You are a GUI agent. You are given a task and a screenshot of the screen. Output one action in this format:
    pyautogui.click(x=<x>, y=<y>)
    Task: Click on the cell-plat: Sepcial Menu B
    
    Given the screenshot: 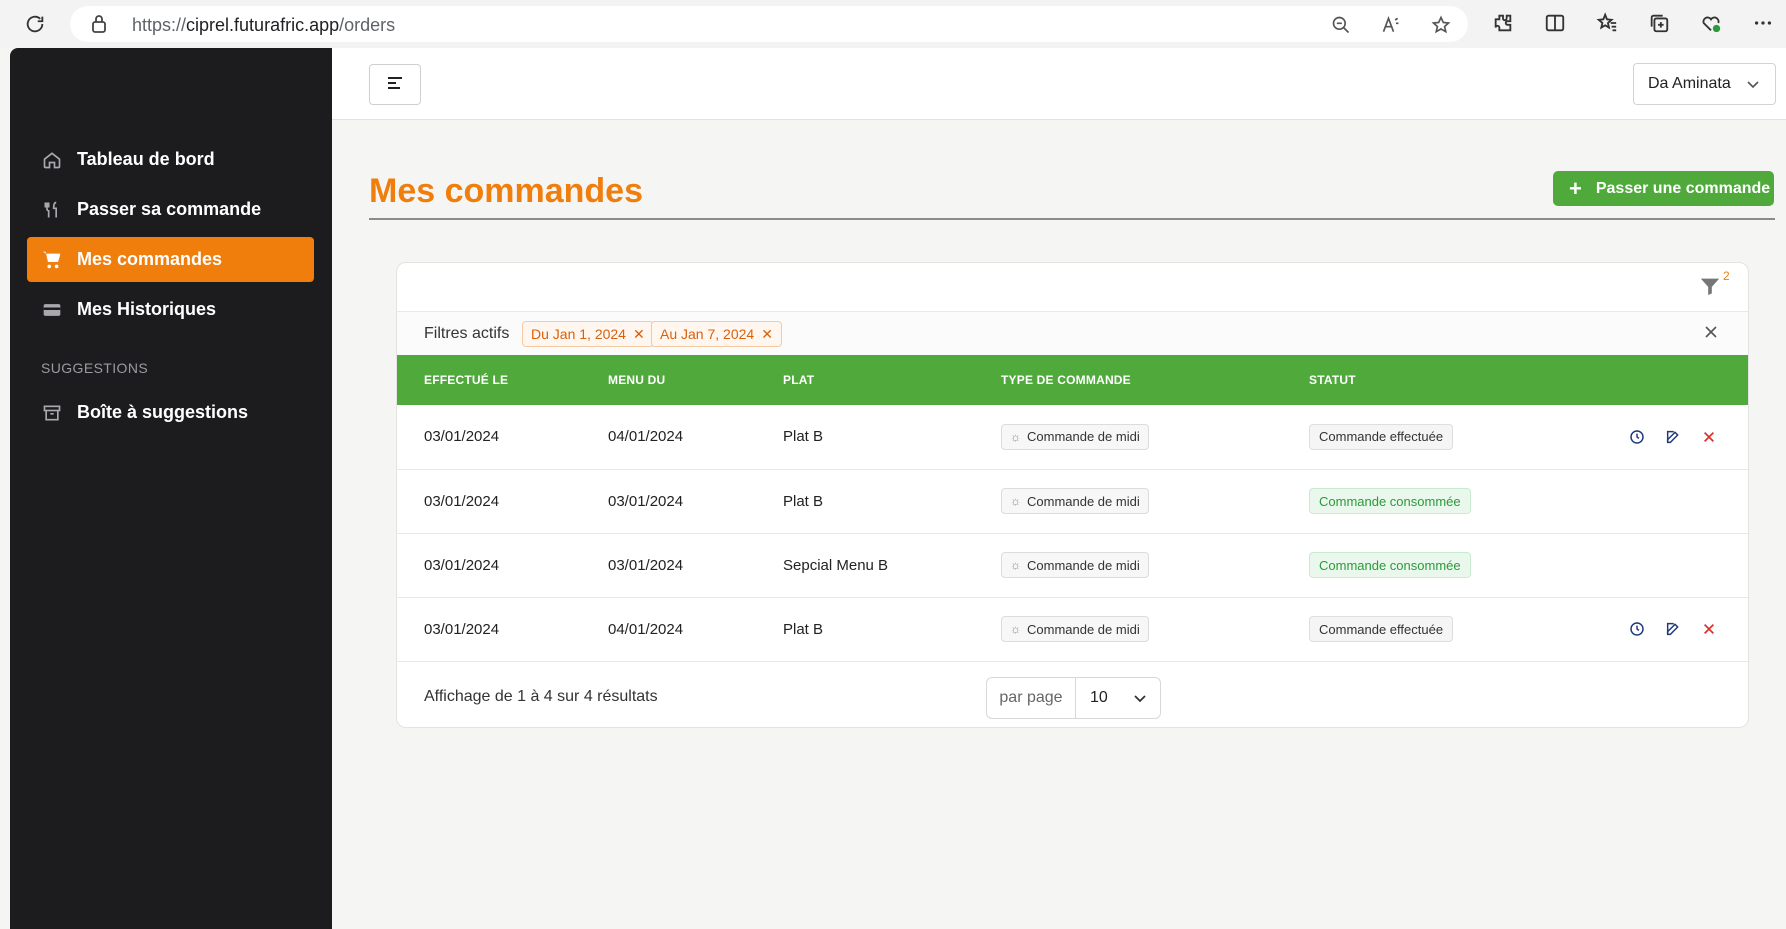 What is the action you would take?
    pyautogui.click(x=836, y=565)
    